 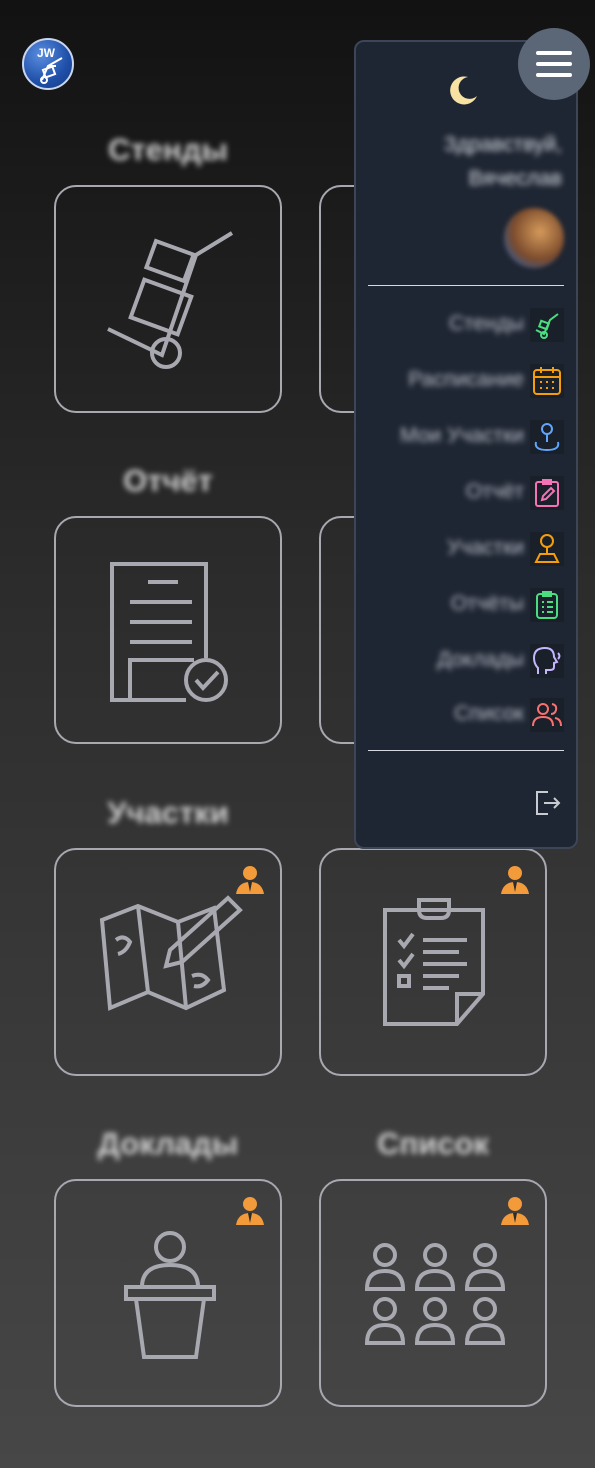 What do you see at coordinates (171, 953) in the screenshot?
I see `map-edit-icon` at bounding box center [171, 953].